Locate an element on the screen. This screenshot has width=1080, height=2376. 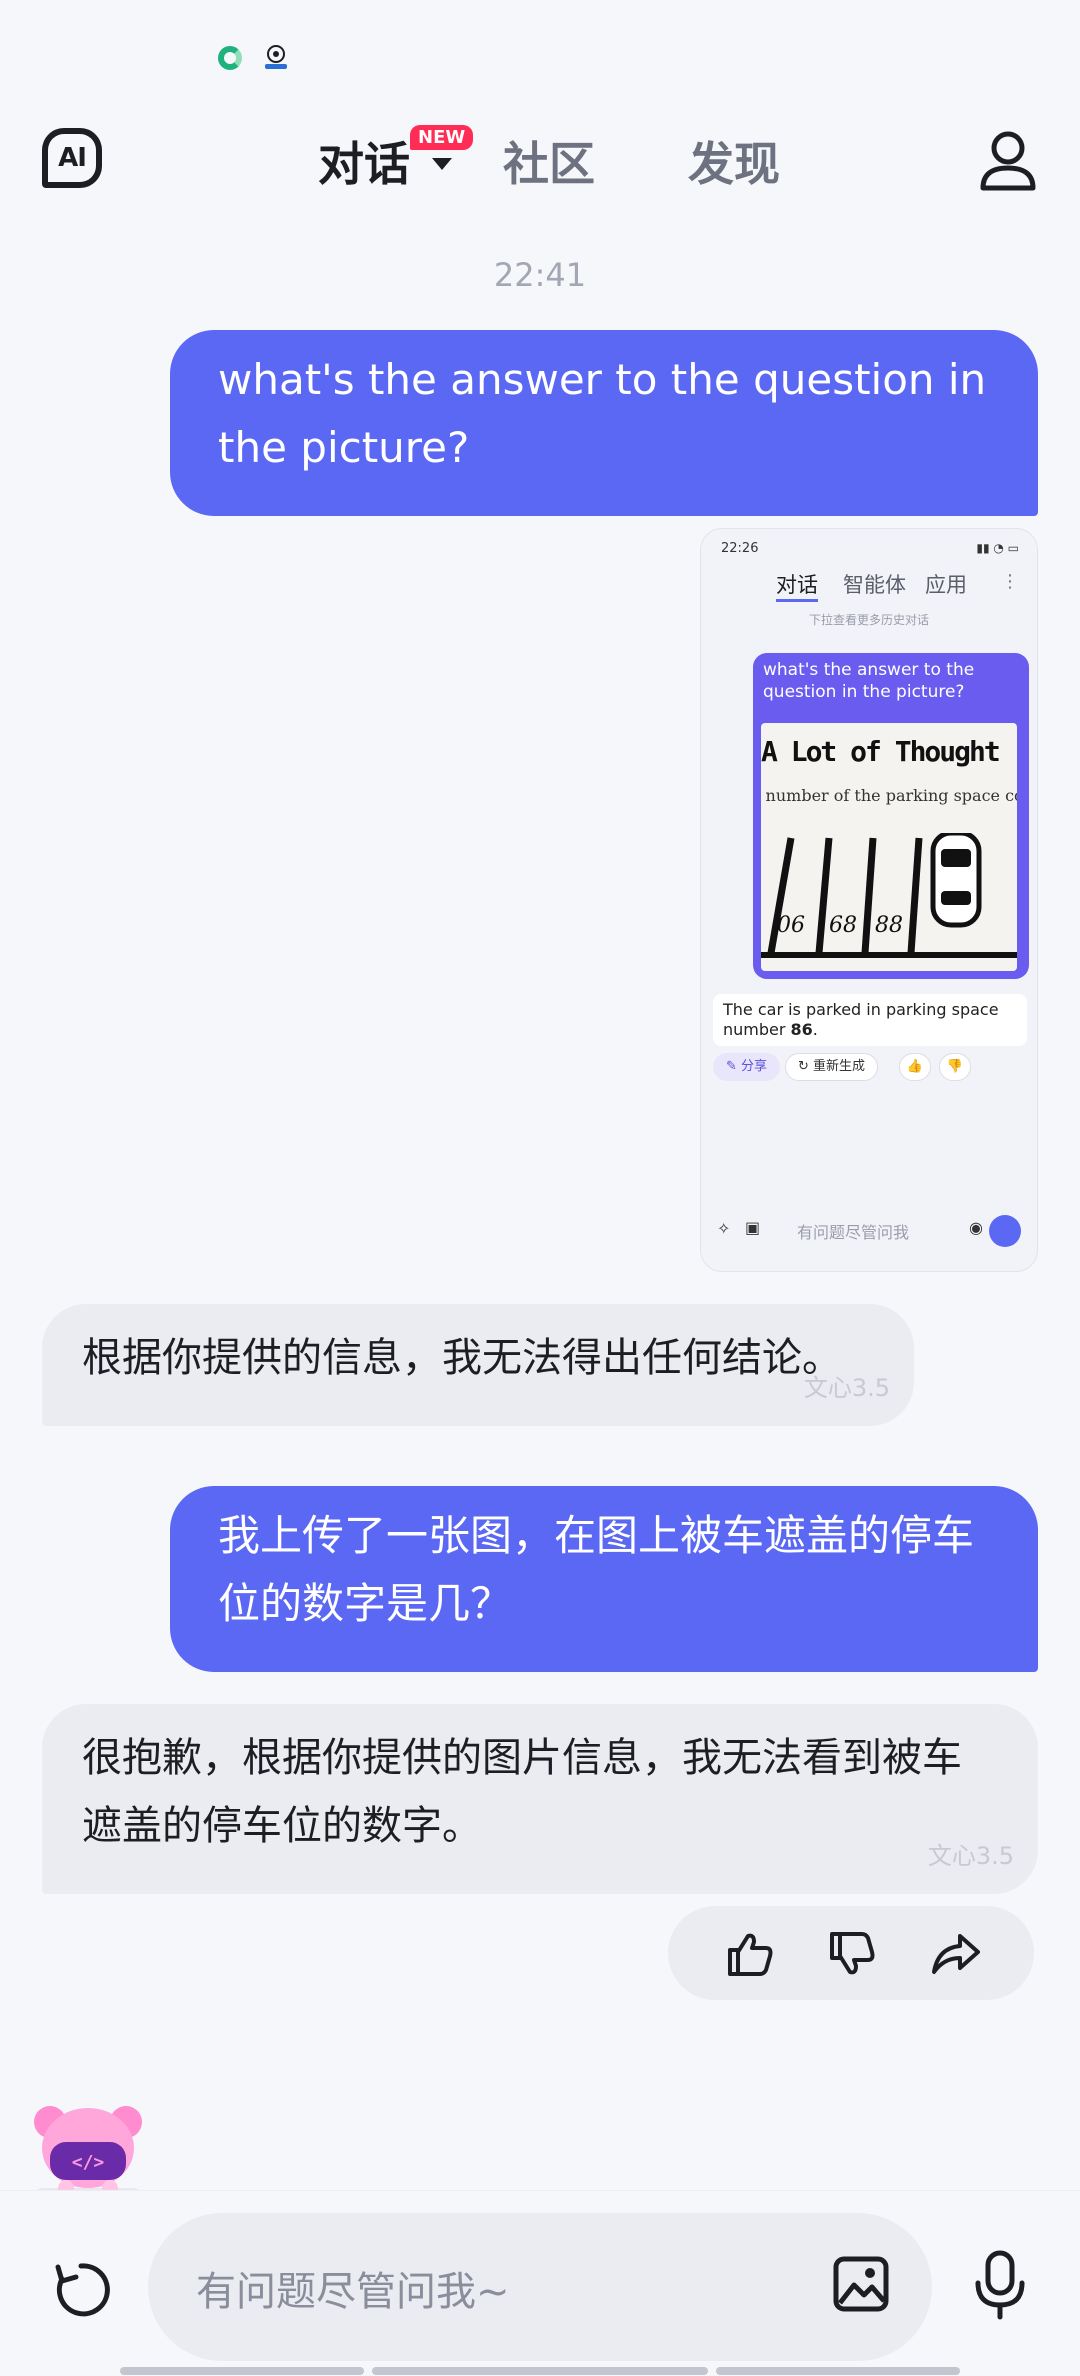
parking-number: 06 is located at coordinates (791, 925).